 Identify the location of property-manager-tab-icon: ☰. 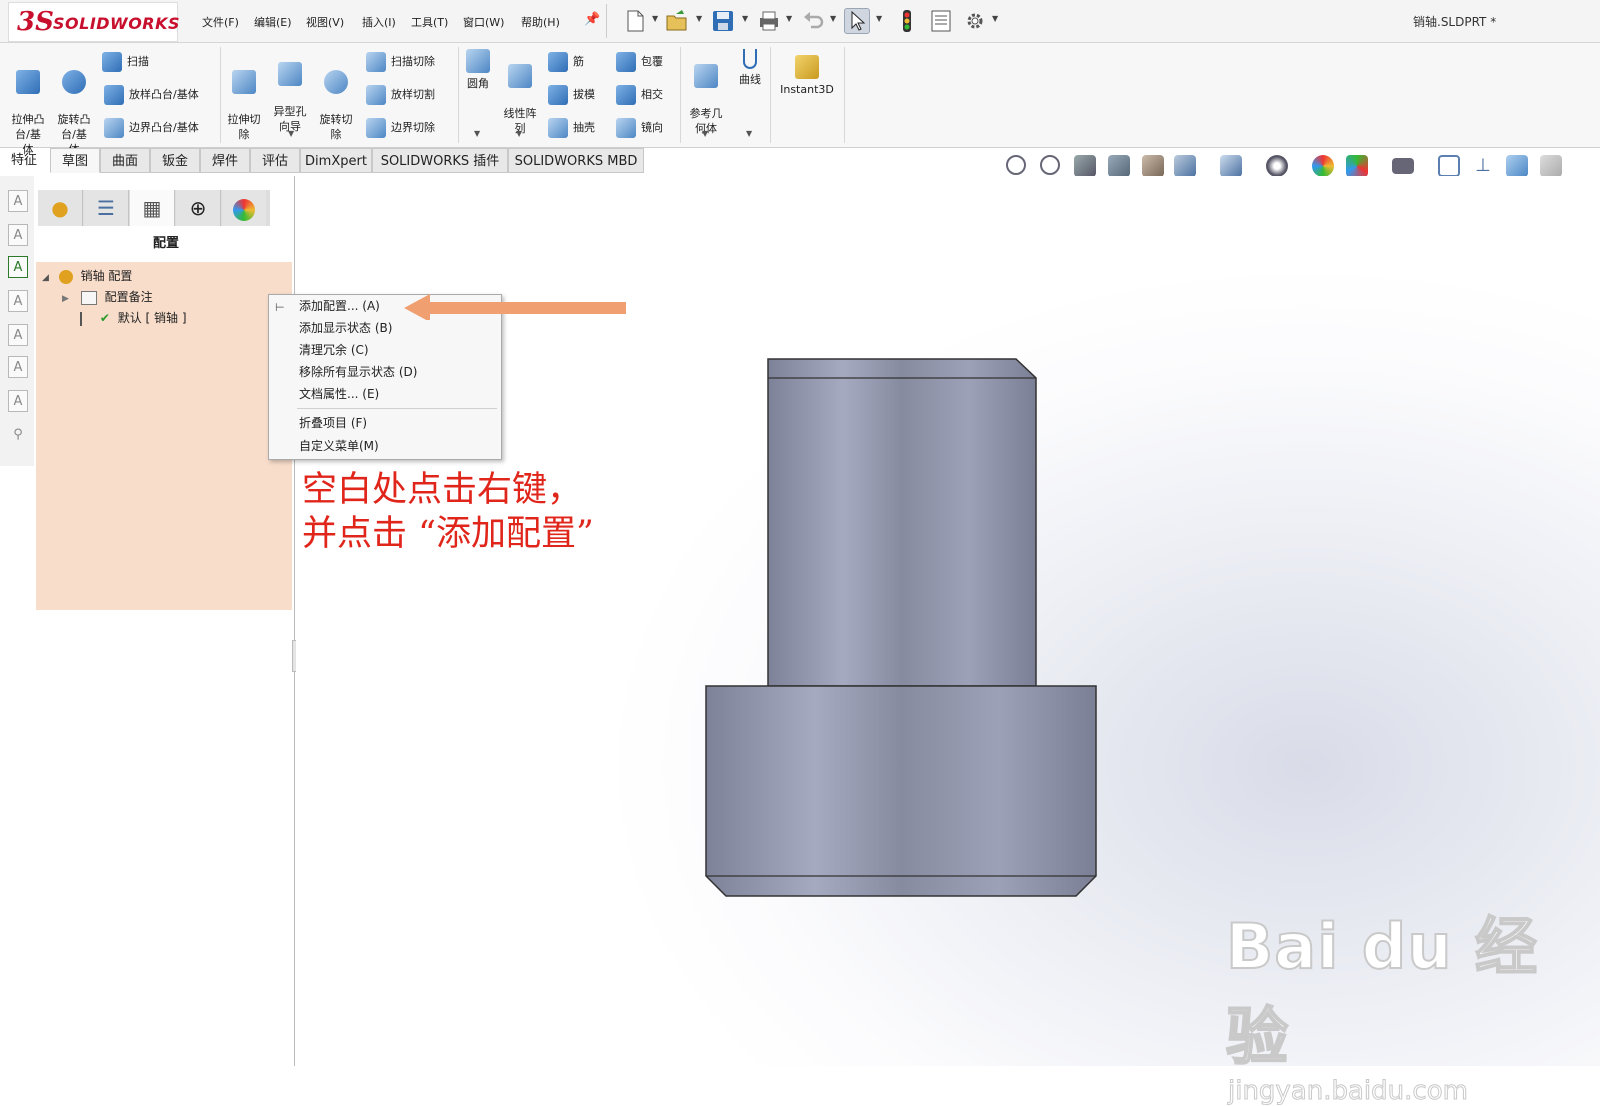
(106, 208).